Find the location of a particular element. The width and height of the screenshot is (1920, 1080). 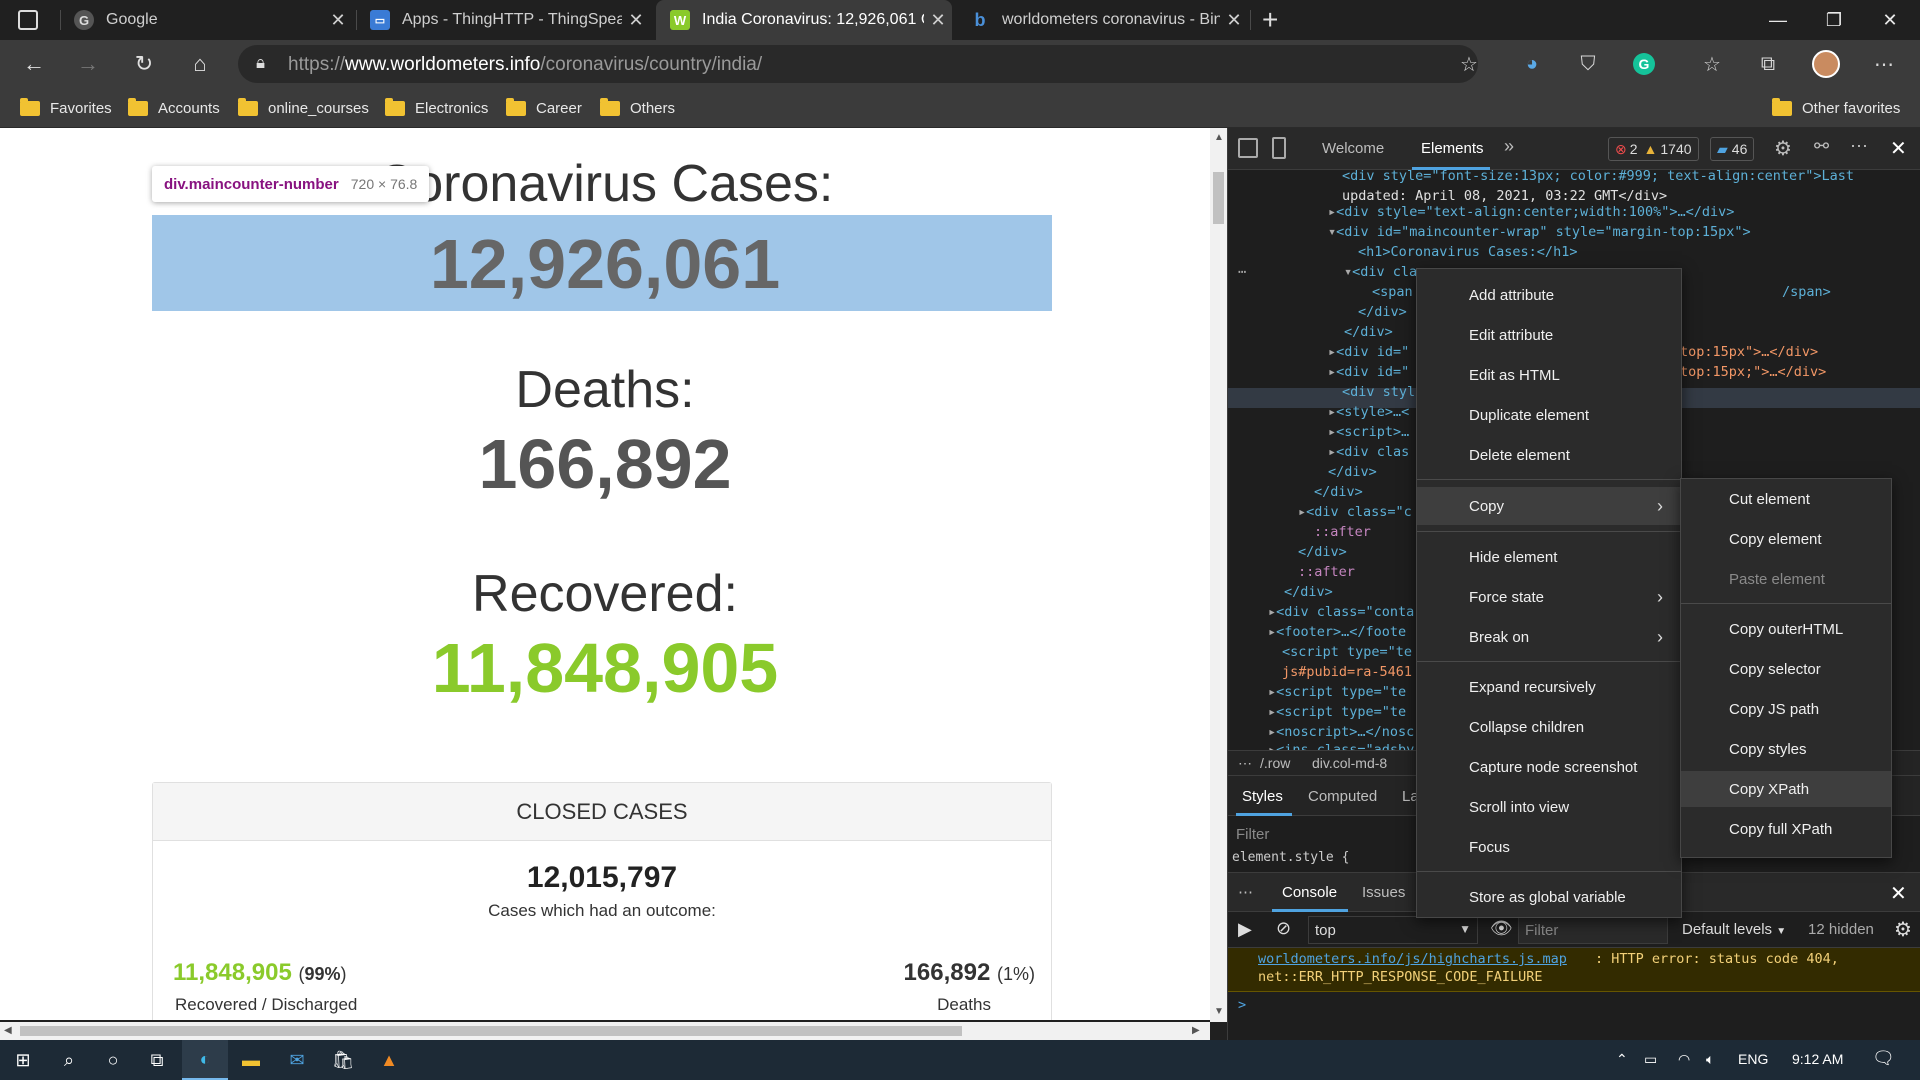

dom-line: <h1>Coronavirus Cases:</h1> is located at coordinates (1467, 252).